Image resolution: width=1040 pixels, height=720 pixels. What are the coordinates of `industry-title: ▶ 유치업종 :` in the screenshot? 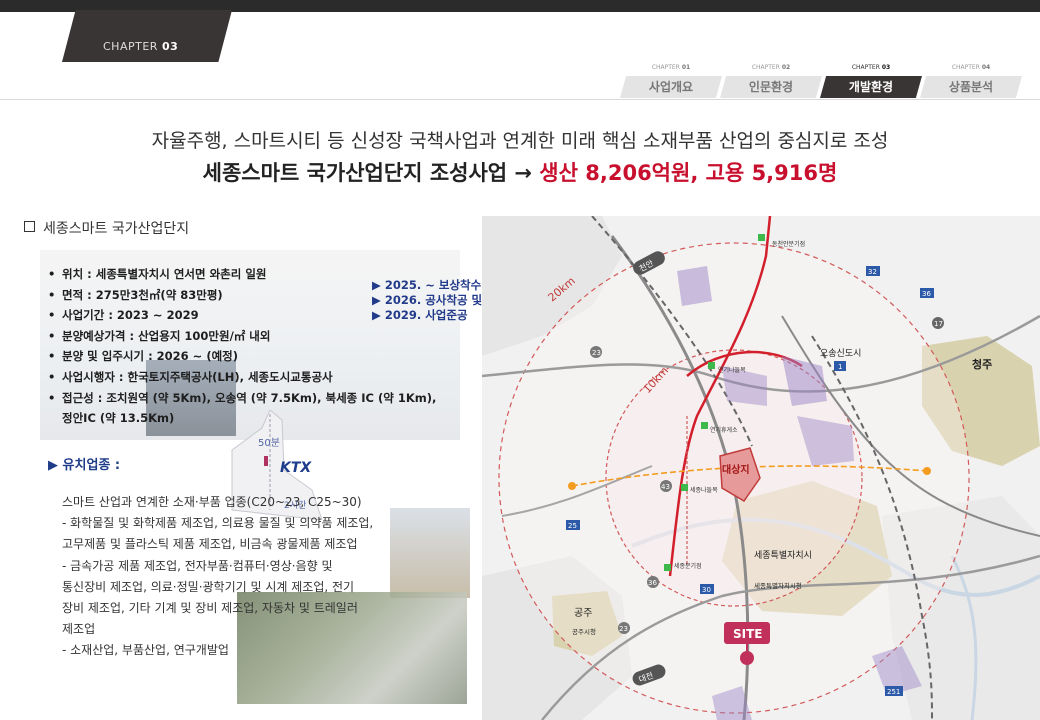 It's located at (84, 465).